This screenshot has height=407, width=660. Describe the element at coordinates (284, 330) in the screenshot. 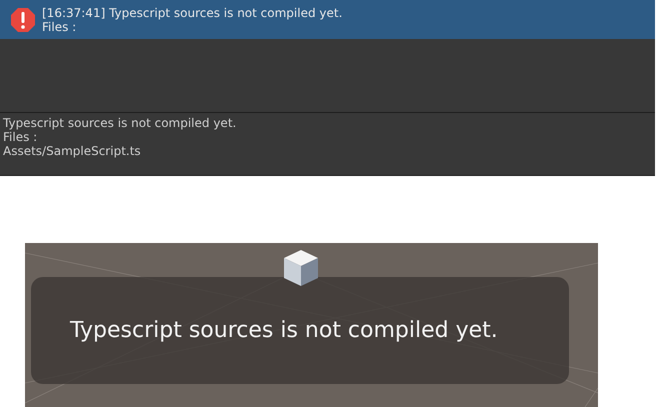

I see `notification-text: Typescript sources is not compiled yet.` at that location.